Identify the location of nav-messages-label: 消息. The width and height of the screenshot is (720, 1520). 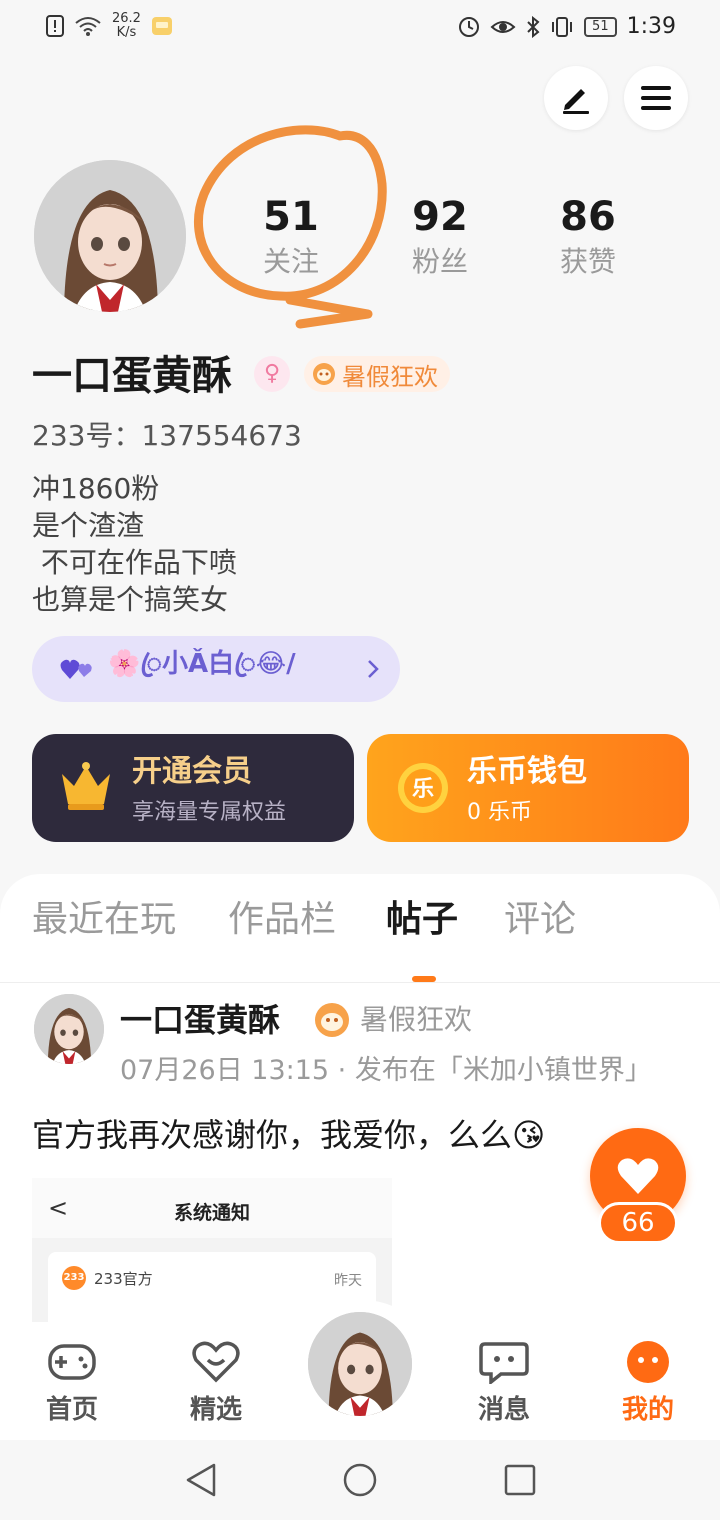
(503, 1410).